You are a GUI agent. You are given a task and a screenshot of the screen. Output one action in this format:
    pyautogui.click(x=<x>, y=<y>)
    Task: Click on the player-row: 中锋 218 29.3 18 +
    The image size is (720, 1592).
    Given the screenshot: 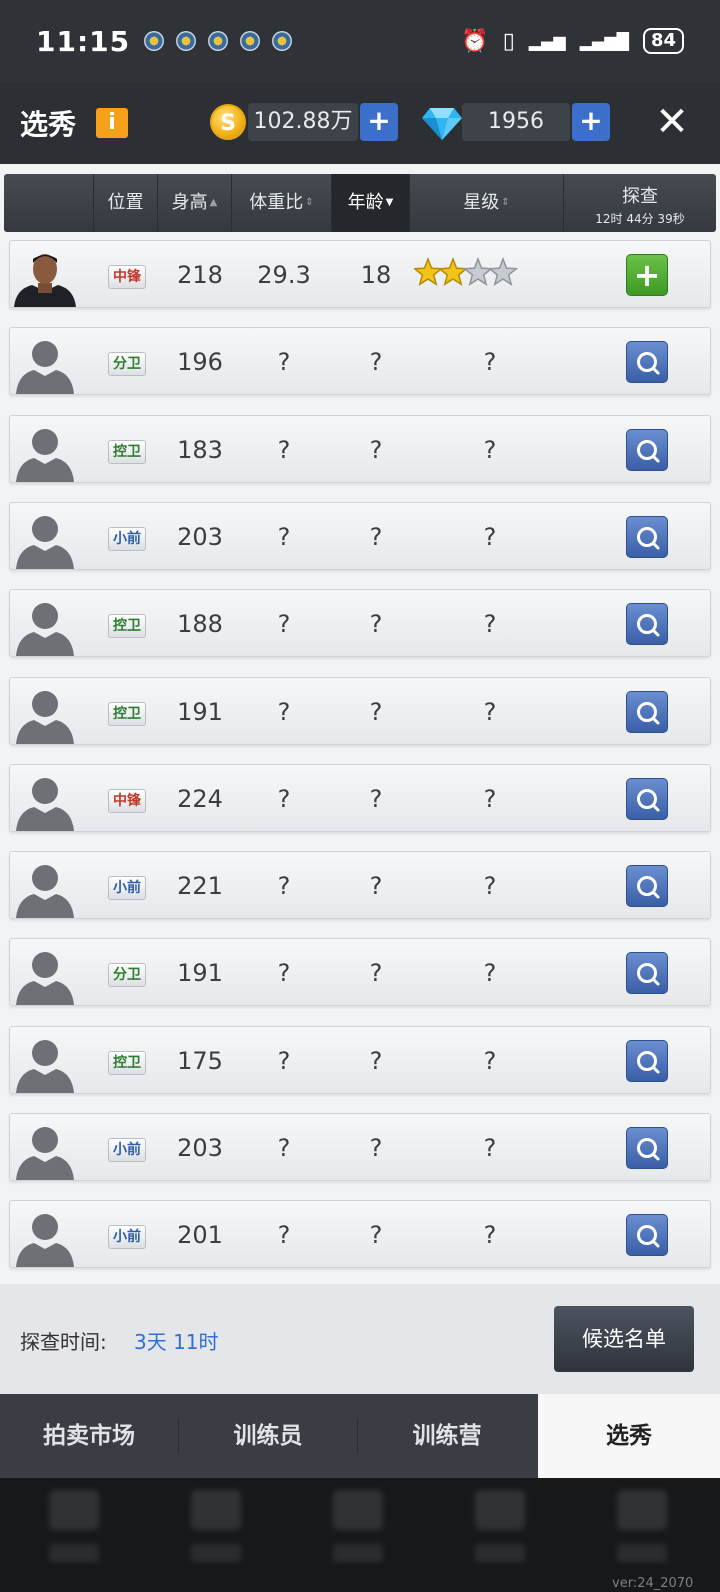 What is the action you would take?
    pyautogui.click(x=360, y=274)
    